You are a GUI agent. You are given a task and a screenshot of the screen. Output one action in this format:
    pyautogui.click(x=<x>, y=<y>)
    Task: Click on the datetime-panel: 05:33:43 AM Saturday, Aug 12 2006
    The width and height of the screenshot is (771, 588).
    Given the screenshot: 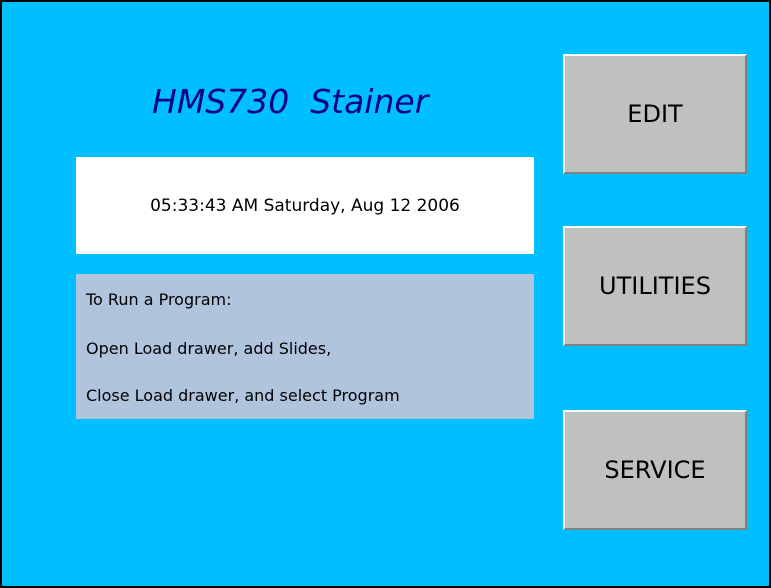 What is the action you would take?
    pyautogui.click(x=305, y=205)
    